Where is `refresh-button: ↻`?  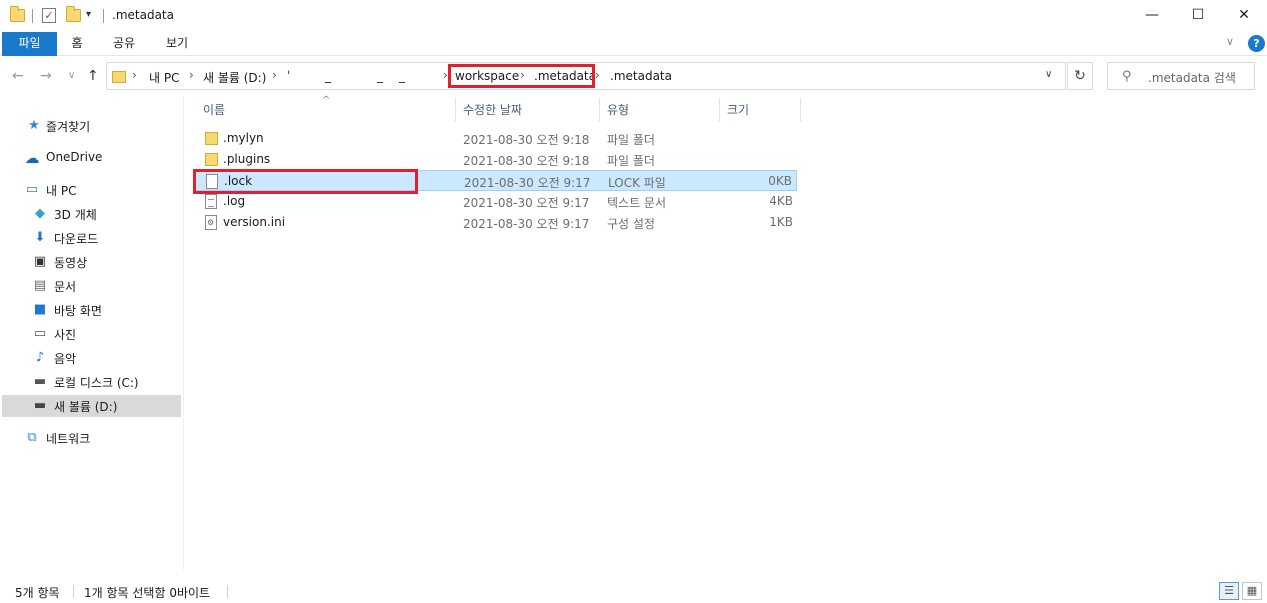
refresh-button: ↻ is located at coordinates (1080, 76).